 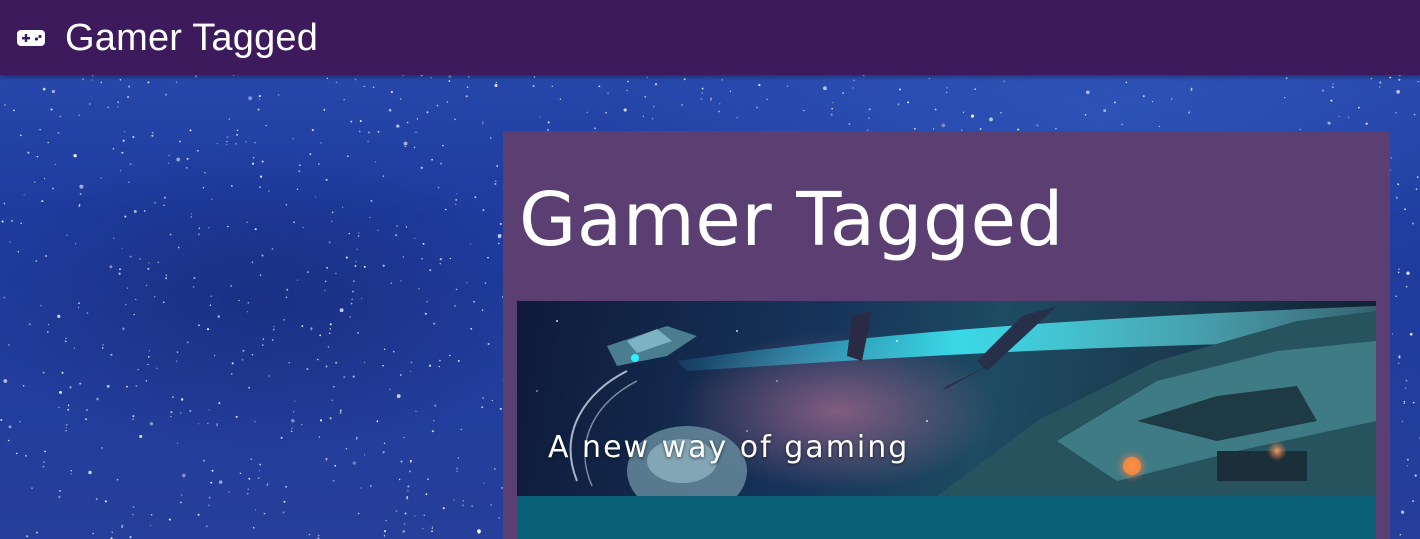 What do you see at coordinates (946, 517) in the screenshot?
I see `card-footer-band` at bounding box center [946, 517].